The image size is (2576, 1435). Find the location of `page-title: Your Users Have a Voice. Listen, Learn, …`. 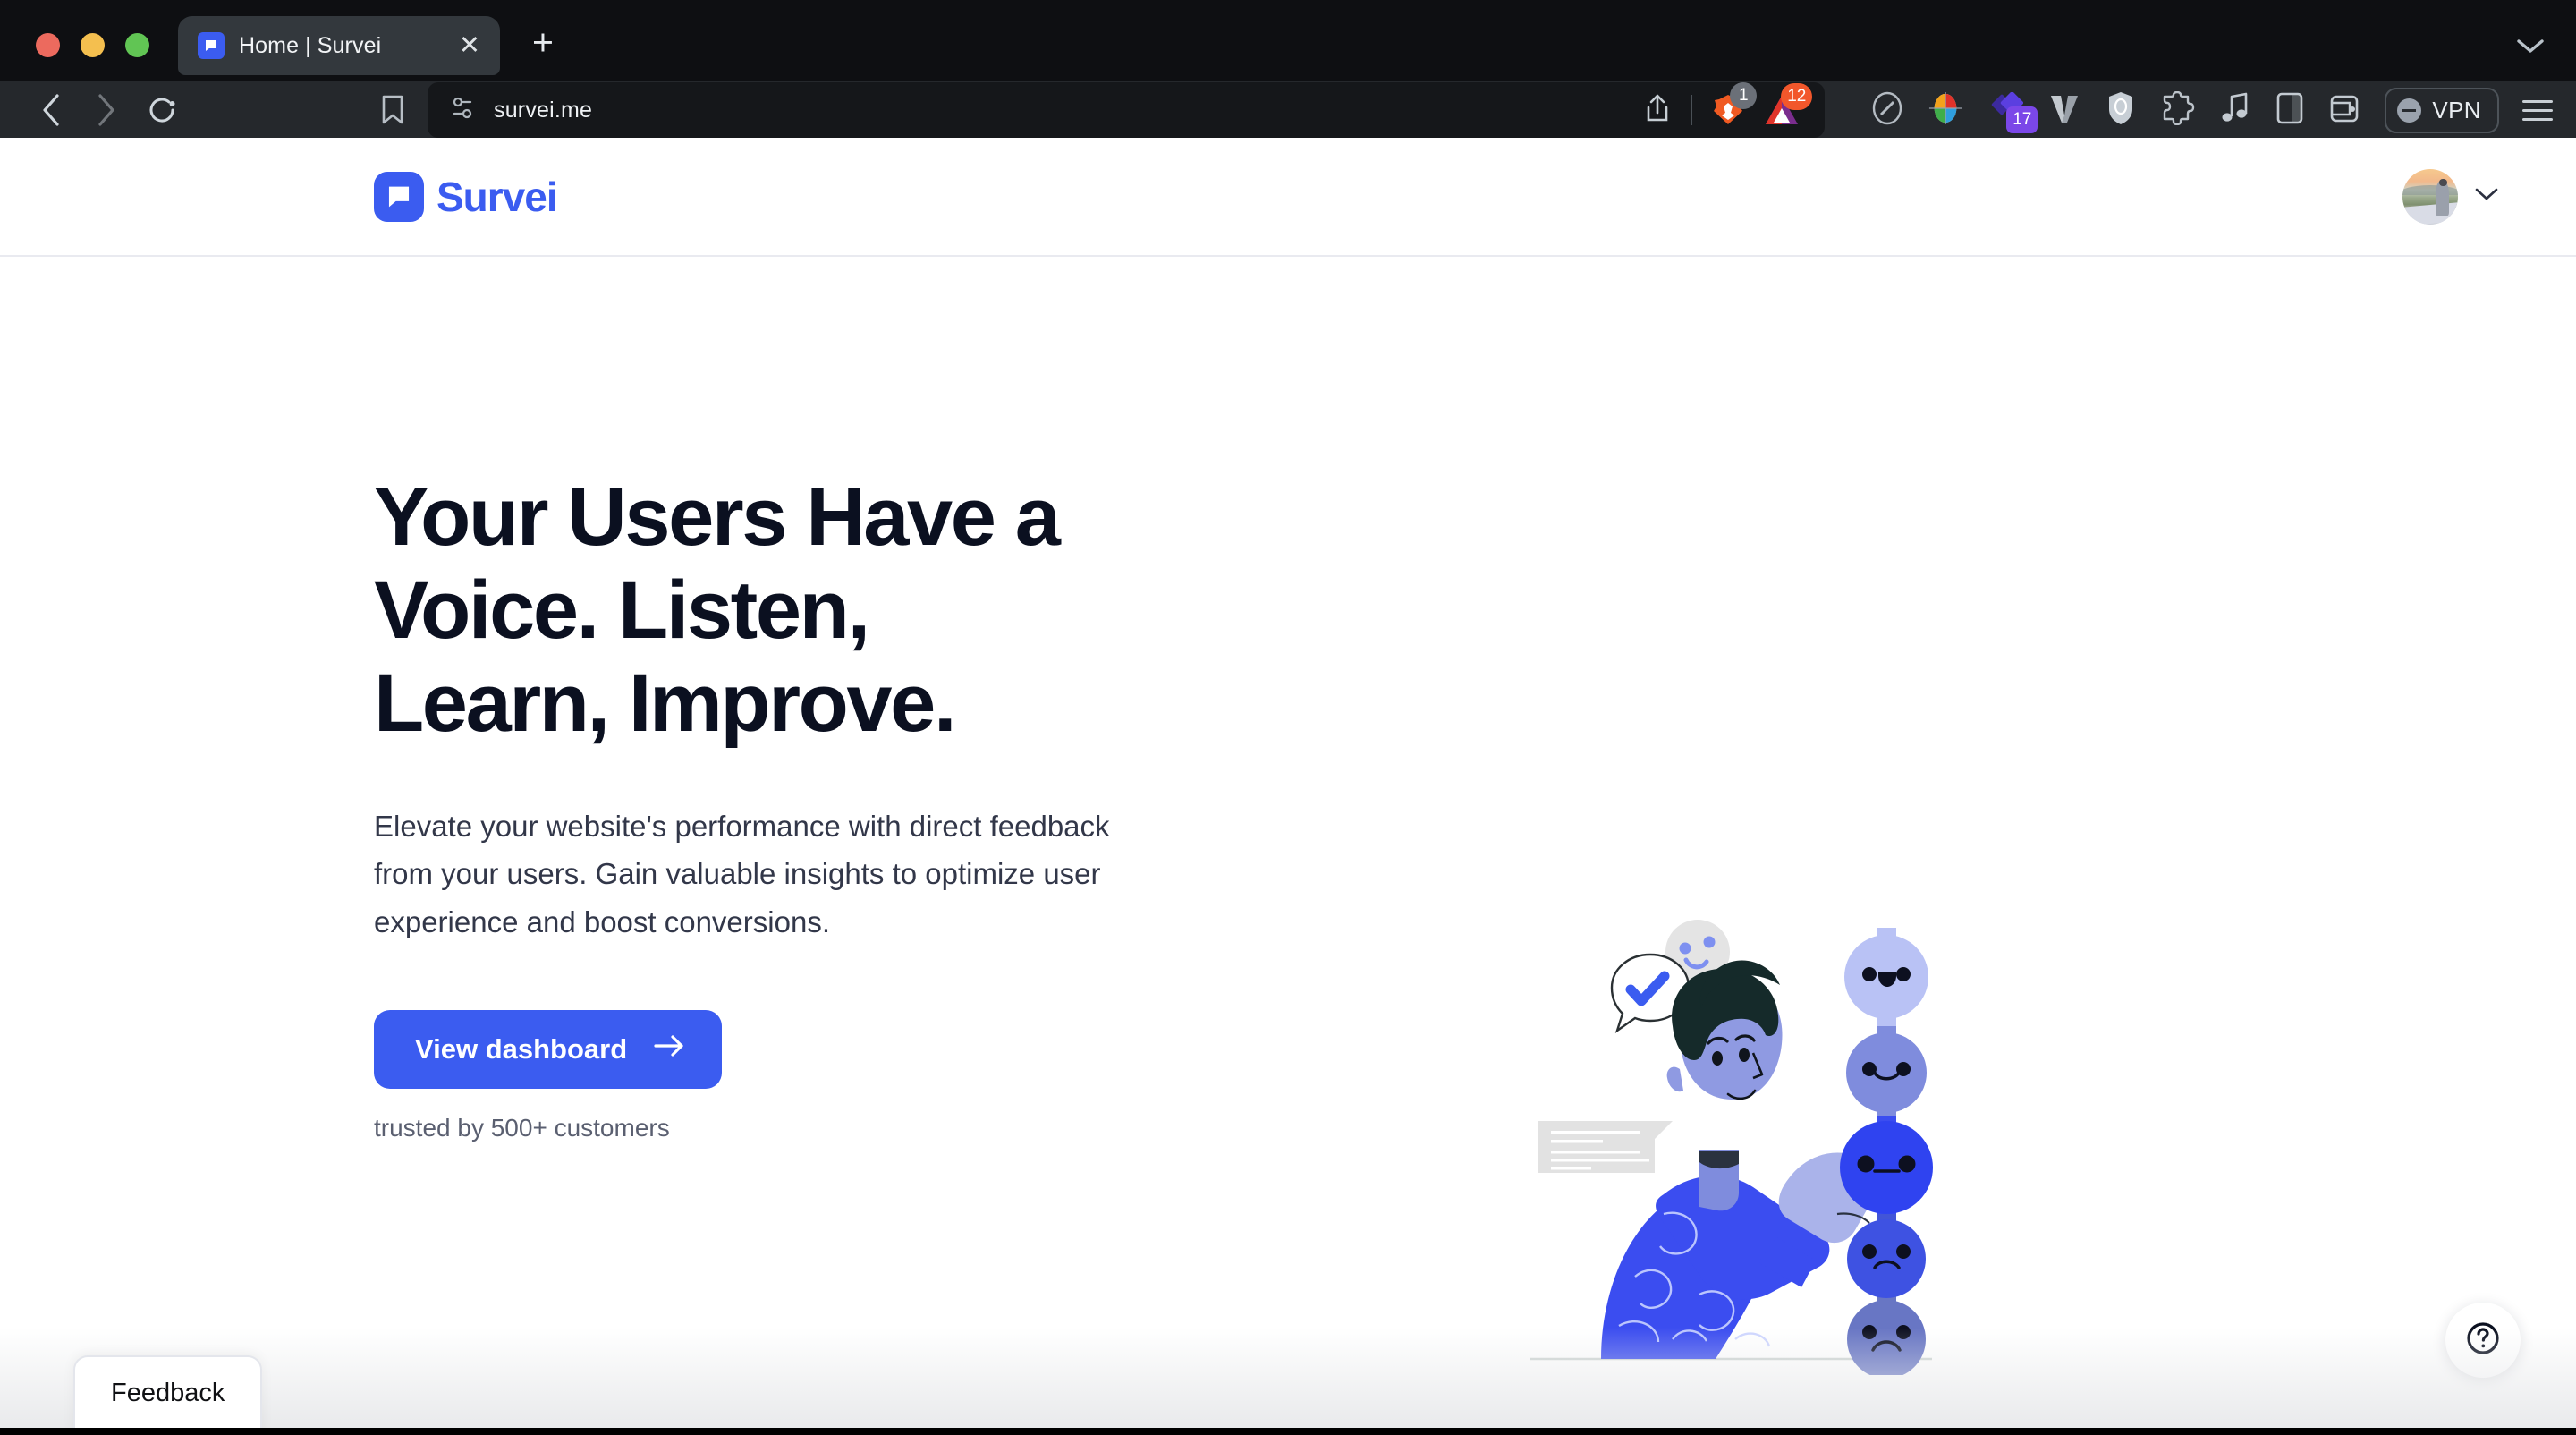

page-title: Your Users Have a Voice. Listen, Learn, … is located at coordinates (717, 610).